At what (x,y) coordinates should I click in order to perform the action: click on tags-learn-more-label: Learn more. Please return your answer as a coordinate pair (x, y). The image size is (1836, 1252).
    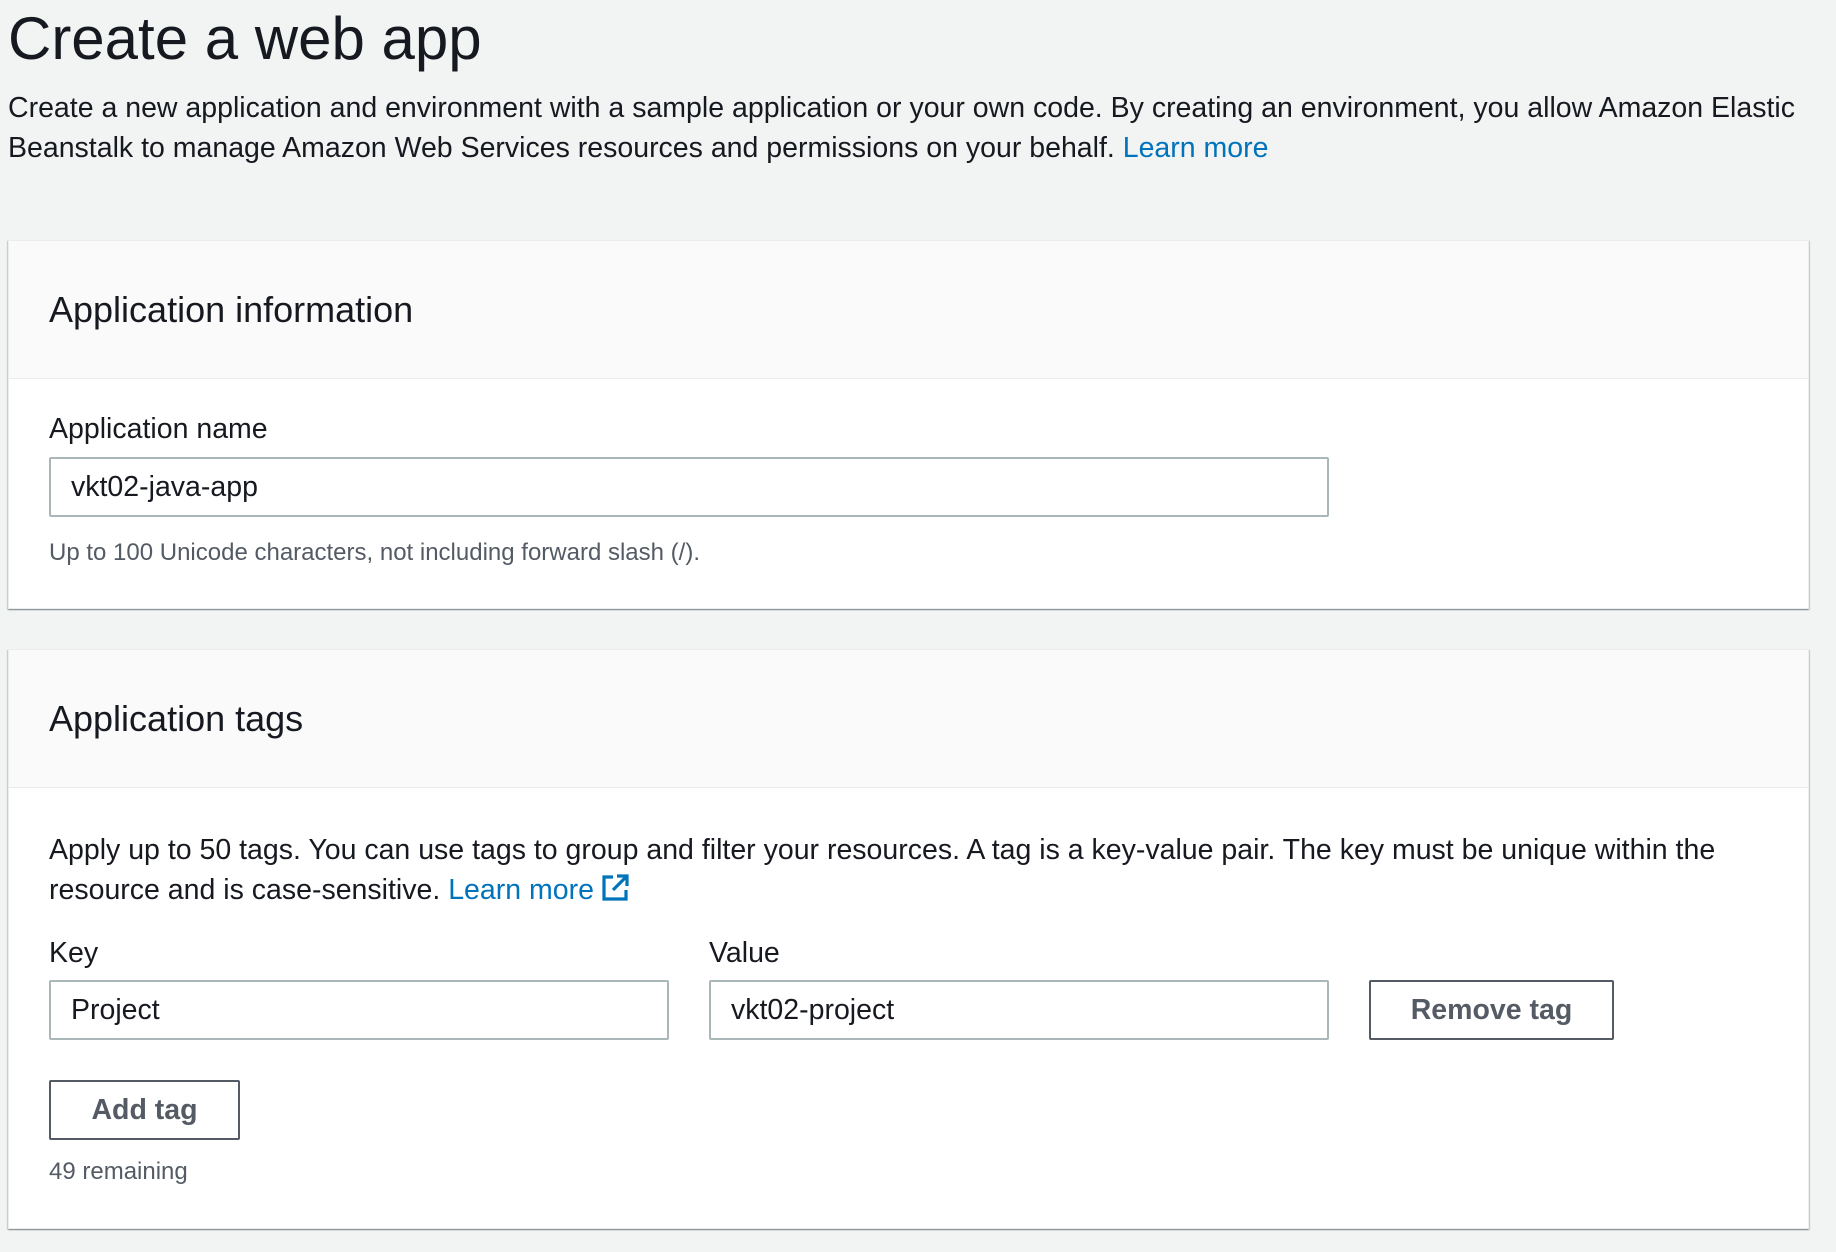
    Looking at the image, I should click on (521, 890).